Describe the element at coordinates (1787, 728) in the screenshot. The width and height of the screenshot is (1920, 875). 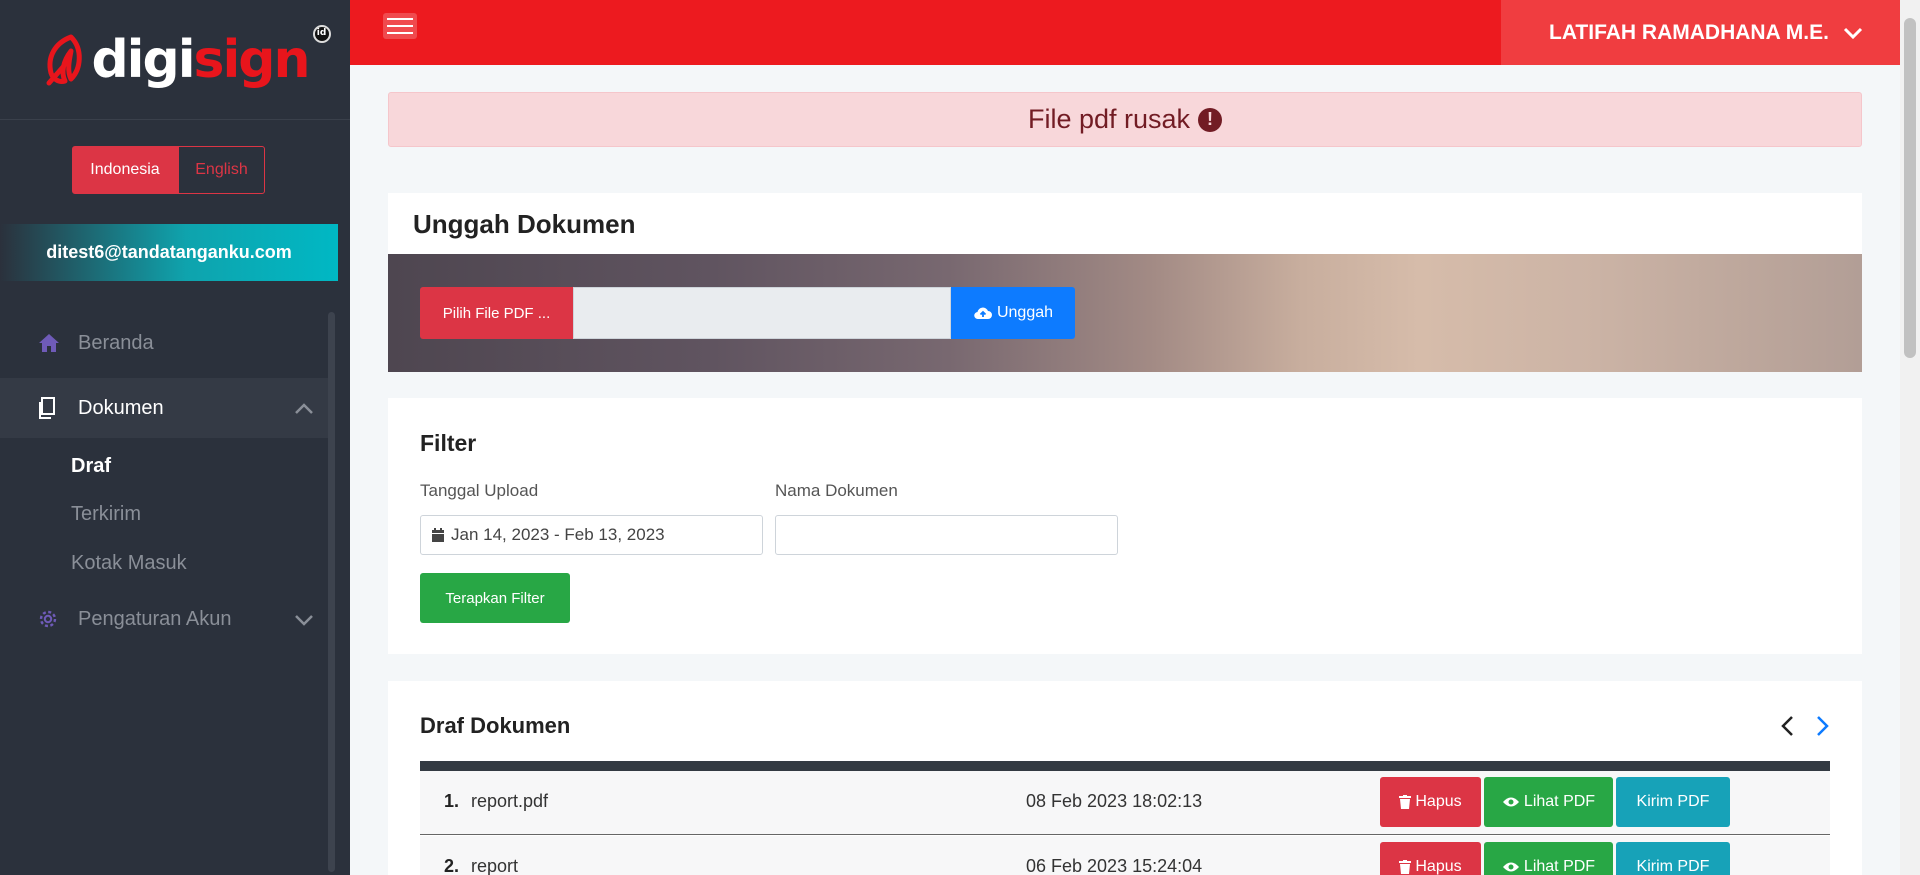
I see `chevron-left-icon` at that location.